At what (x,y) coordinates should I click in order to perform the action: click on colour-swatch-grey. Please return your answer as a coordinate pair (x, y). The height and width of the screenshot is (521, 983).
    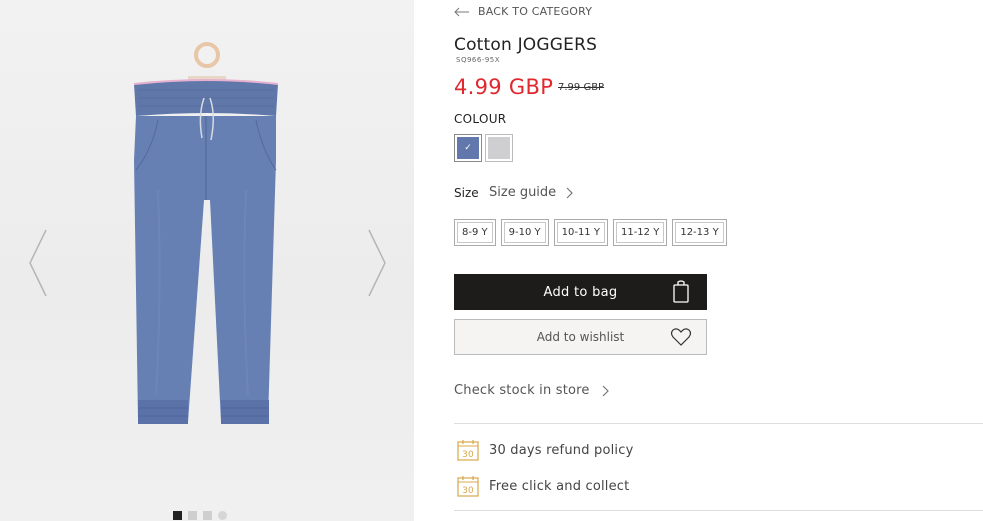
    Looking at the image, I should click on (499, 148).